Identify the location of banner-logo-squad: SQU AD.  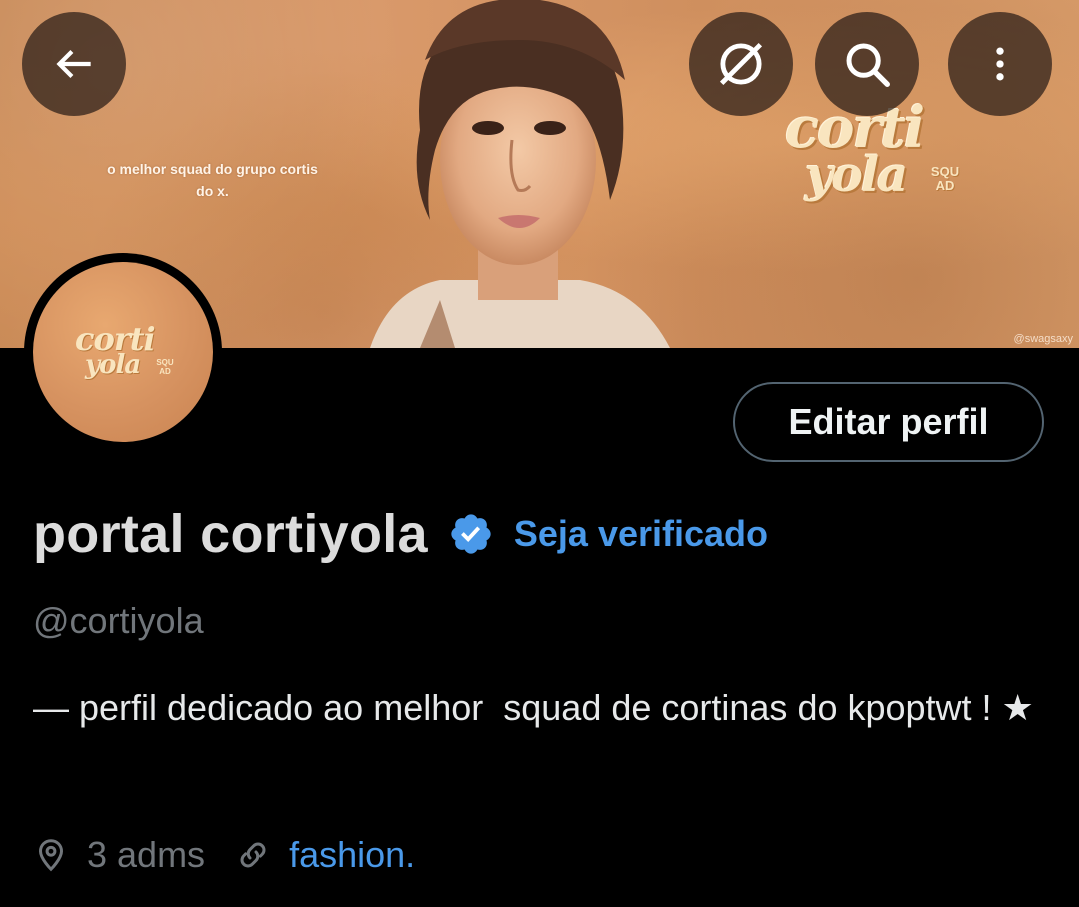
(945, 178).